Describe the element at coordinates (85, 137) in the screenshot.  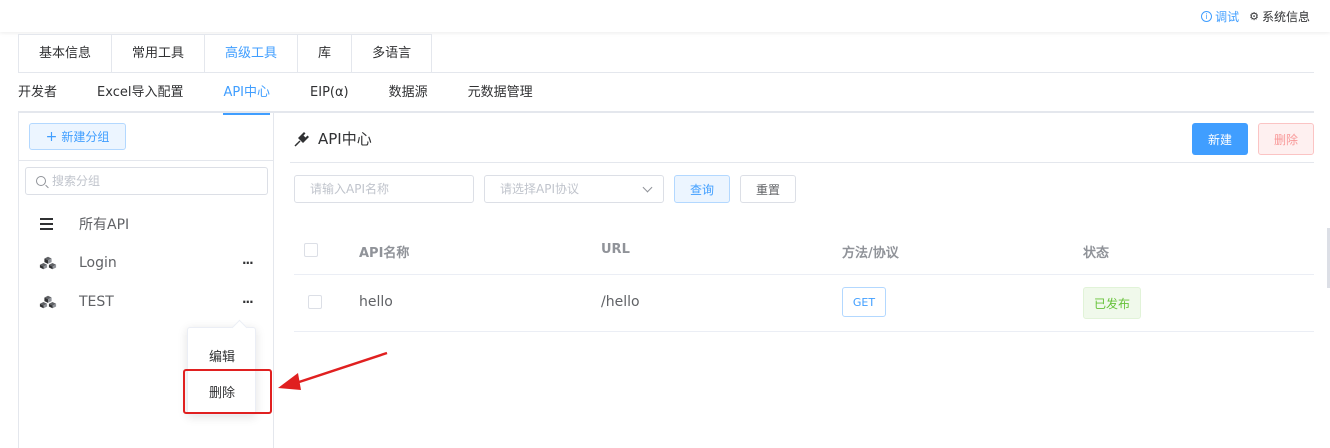
I see `new-group-label: 新建分组` at that location.